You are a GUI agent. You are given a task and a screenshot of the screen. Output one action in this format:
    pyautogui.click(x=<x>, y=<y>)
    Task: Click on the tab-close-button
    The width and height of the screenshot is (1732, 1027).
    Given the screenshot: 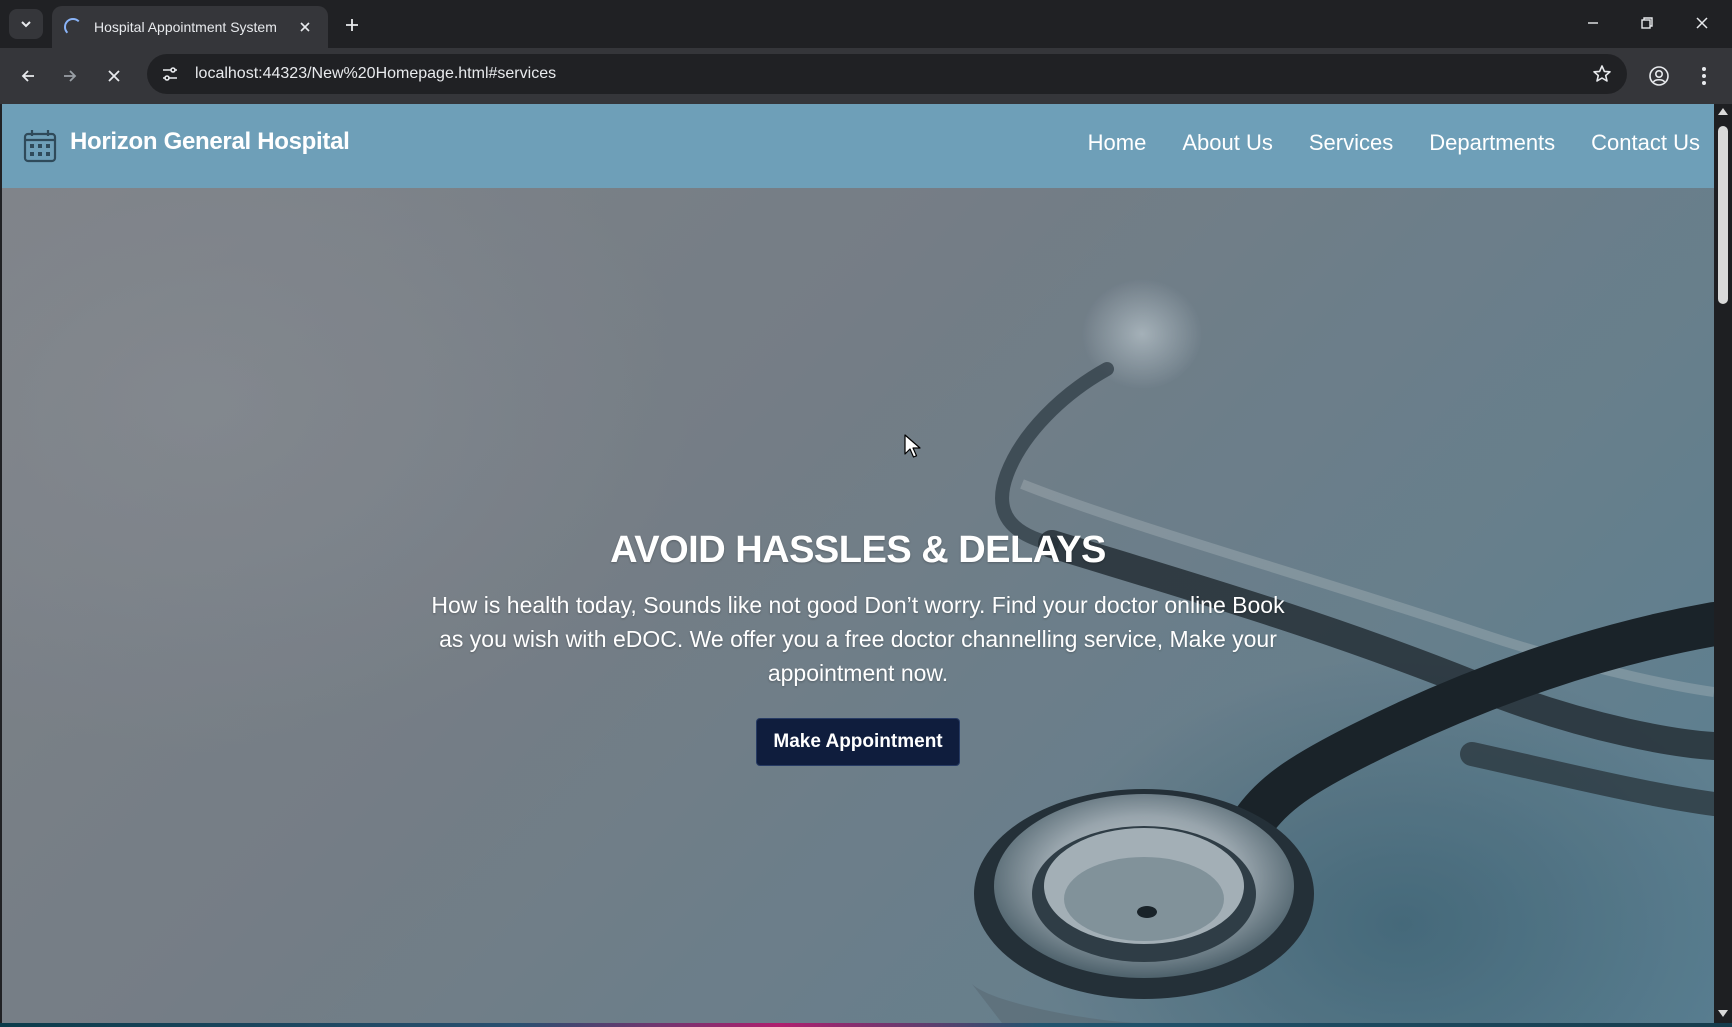 What is the action you would take?
    pyautogui.click(x=305, y=27)
    